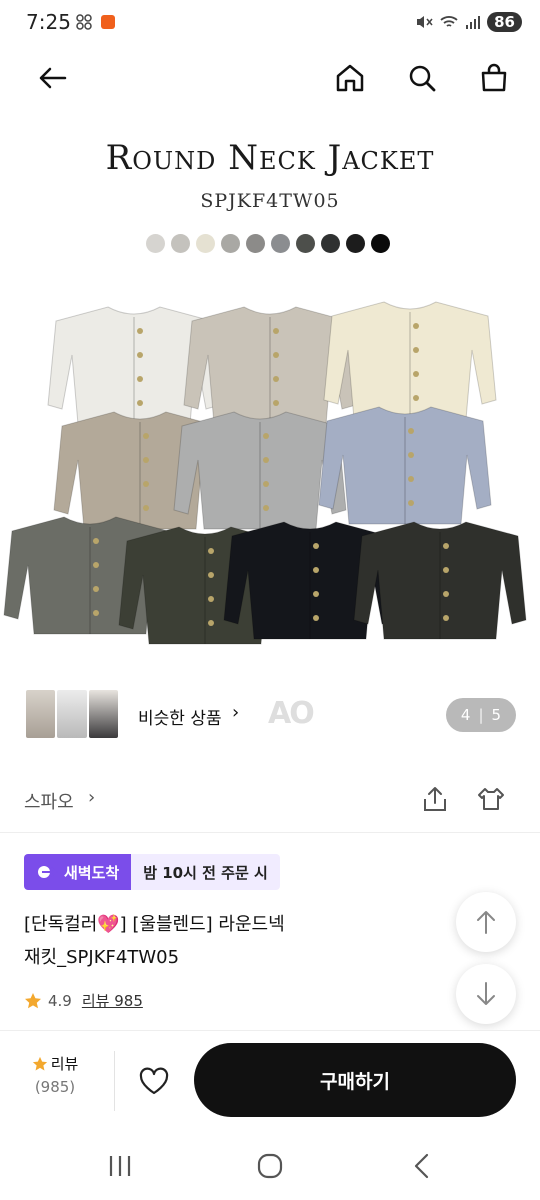 Image resolution: width=540 pixels, height=1200 pixels. I want to click on similar-label: 비슷한 상품, so click(180, 719).